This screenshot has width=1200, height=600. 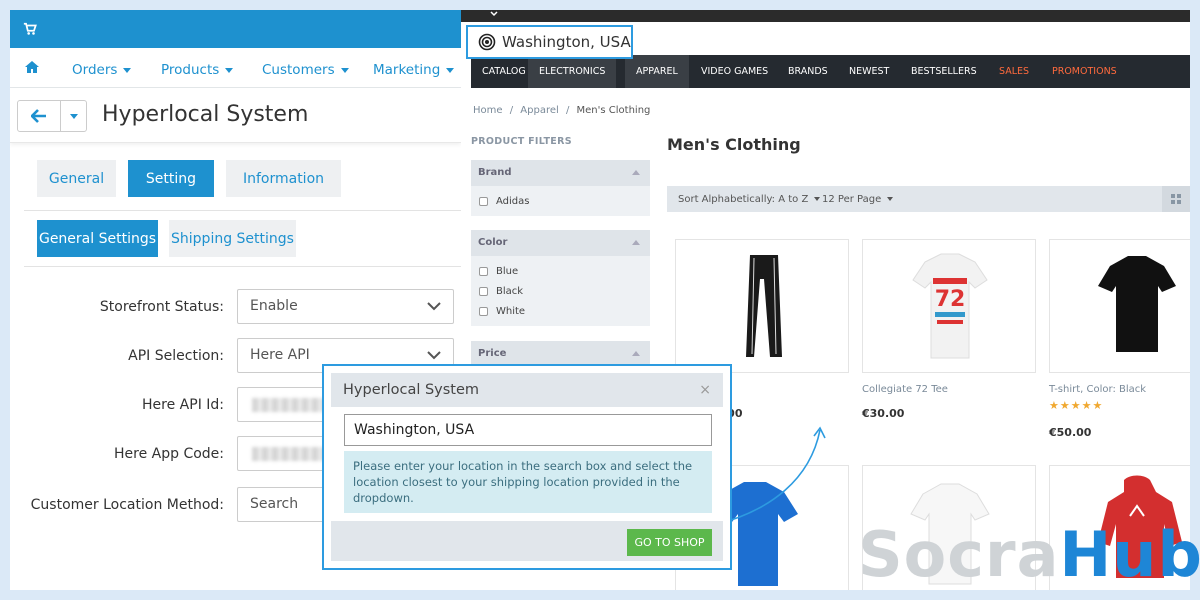 I want to click on product-card-collegiate-tee: 72, so click(x=949, y=306).